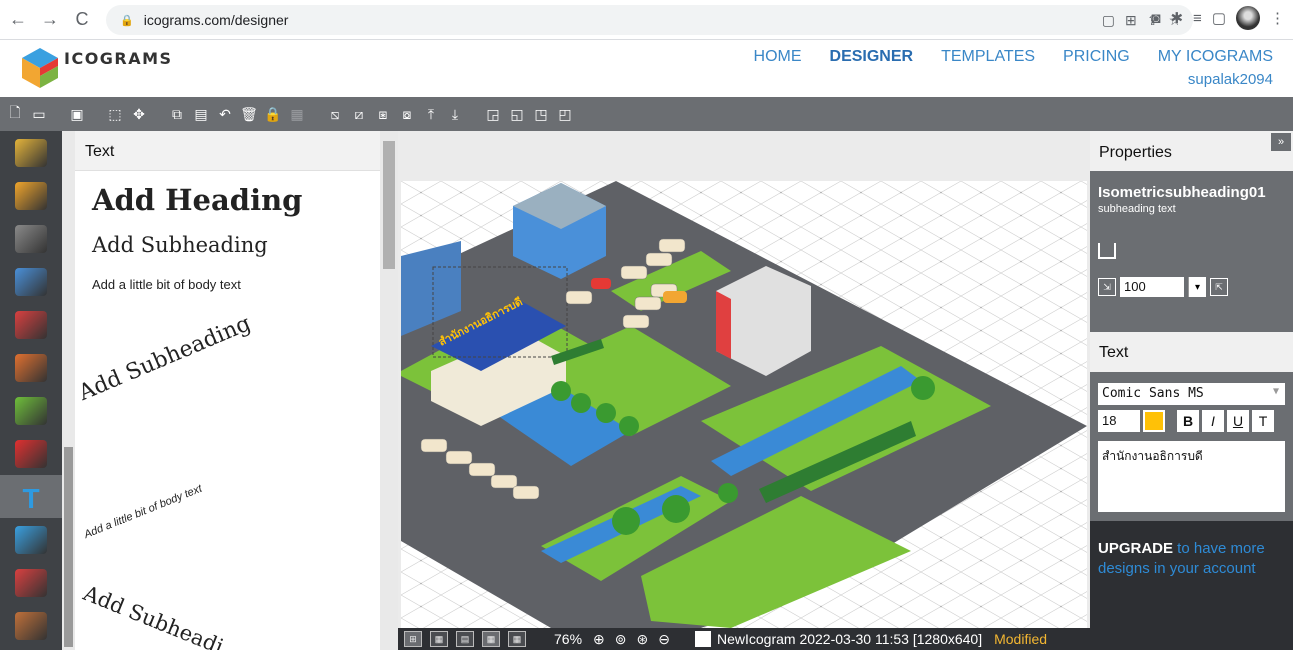  What do you see at coordinates (1213, 421) in the screenshot?
I see `italic-button: I` at bounding box center [1213, 421].